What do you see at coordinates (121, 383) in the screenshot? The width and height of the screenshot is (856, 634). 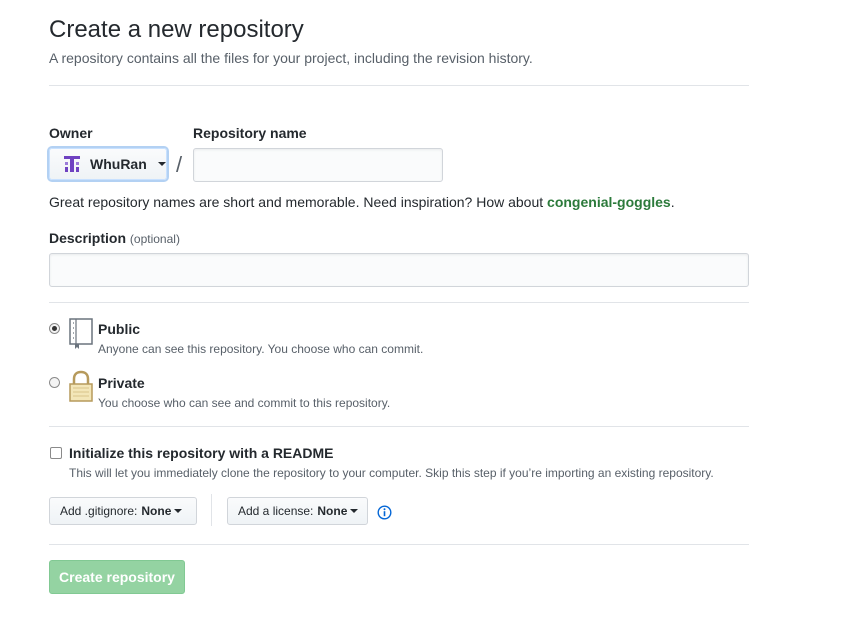 I see `private-option-label: Private` at bounding box center [121, 383].